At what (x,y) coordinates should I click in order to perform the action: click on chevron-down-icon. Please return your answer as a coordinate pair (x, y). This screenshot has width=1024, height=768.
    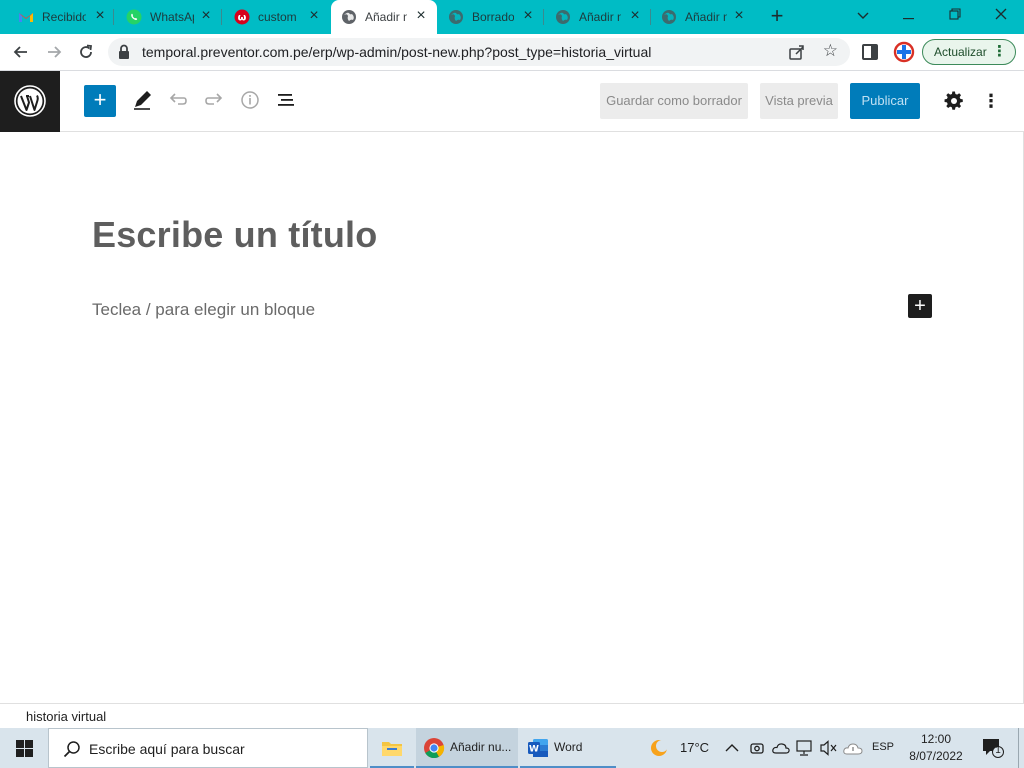
    Looking at the image, I should click on (863, 15).